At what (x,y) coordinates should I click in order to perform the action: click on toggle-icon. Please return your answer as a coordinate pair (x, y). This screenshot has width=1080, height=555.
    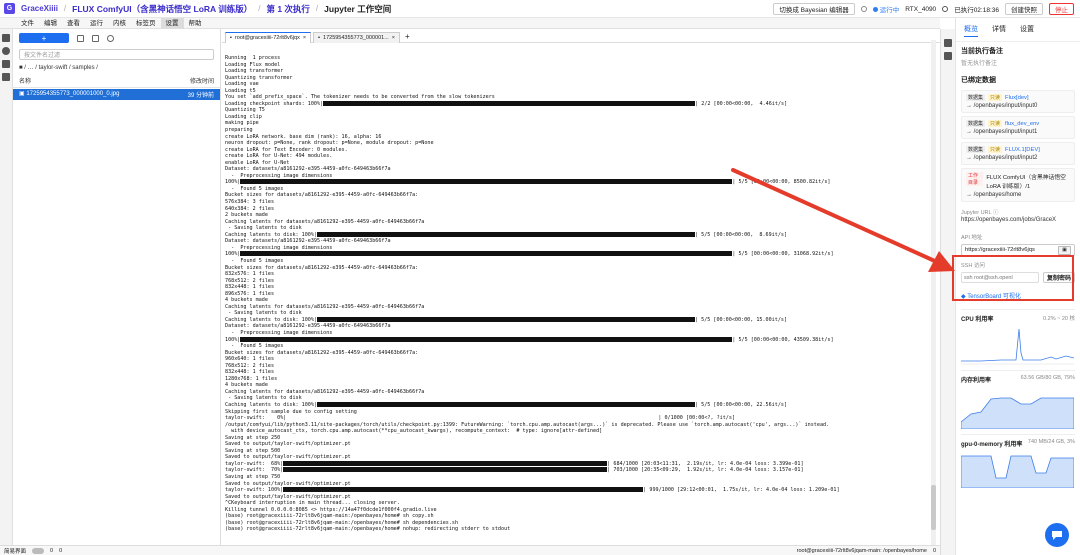
    Looking at the image, I should click on (863, 9).